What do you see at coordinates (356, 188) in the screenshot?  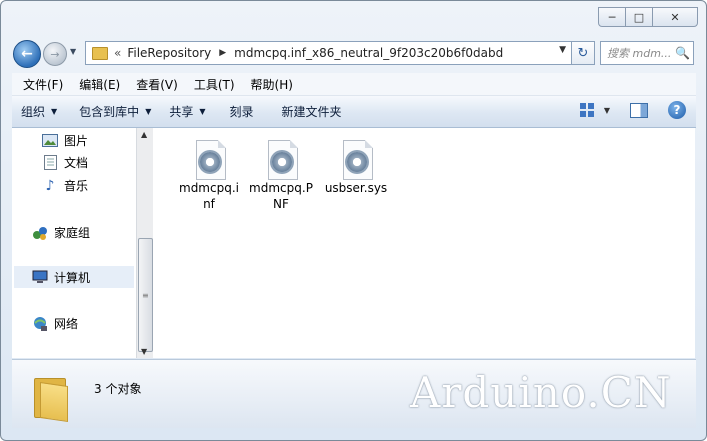 I see `file-name-line: usbser.sys` at bounding box center [356, 188].